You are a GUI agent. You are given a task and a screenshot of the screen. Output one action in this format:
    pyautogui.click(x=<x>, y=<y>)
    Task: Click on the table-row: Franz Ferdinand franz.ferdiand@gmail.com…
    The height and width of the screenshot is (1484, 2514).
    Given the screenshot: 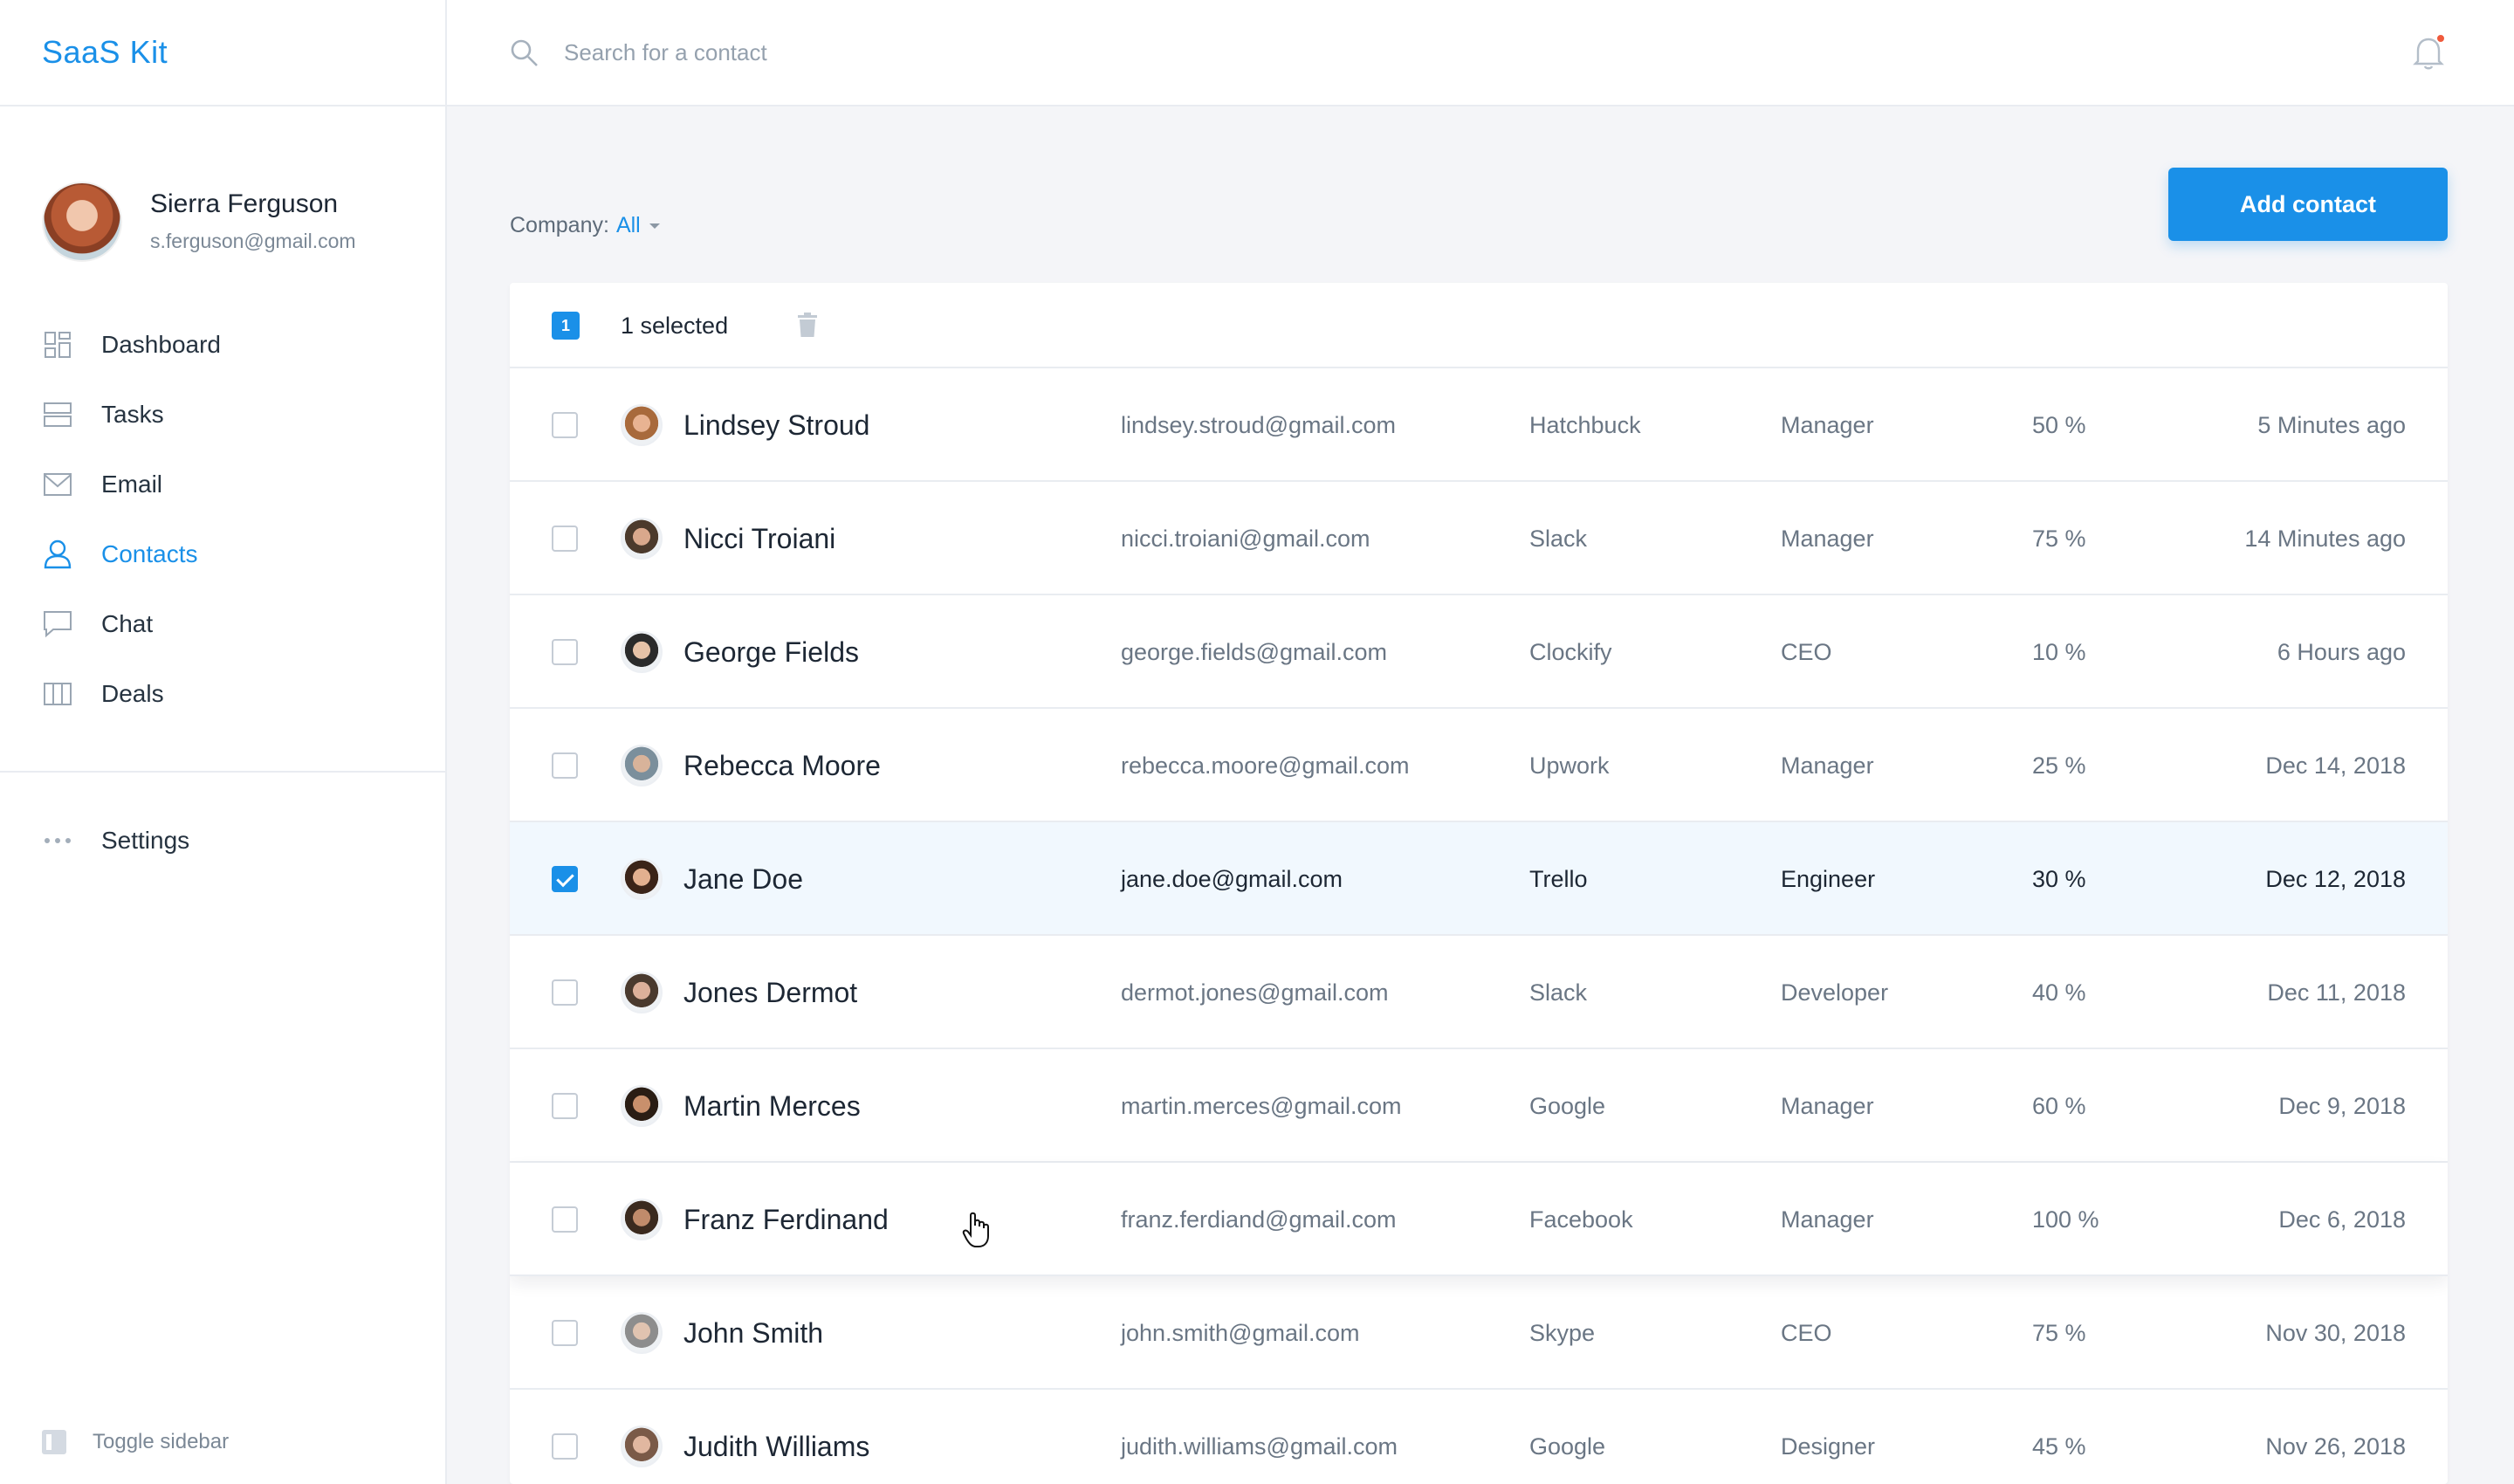 What is the action you would take?
    pyautogui.click(x=1479, y=1220)
    